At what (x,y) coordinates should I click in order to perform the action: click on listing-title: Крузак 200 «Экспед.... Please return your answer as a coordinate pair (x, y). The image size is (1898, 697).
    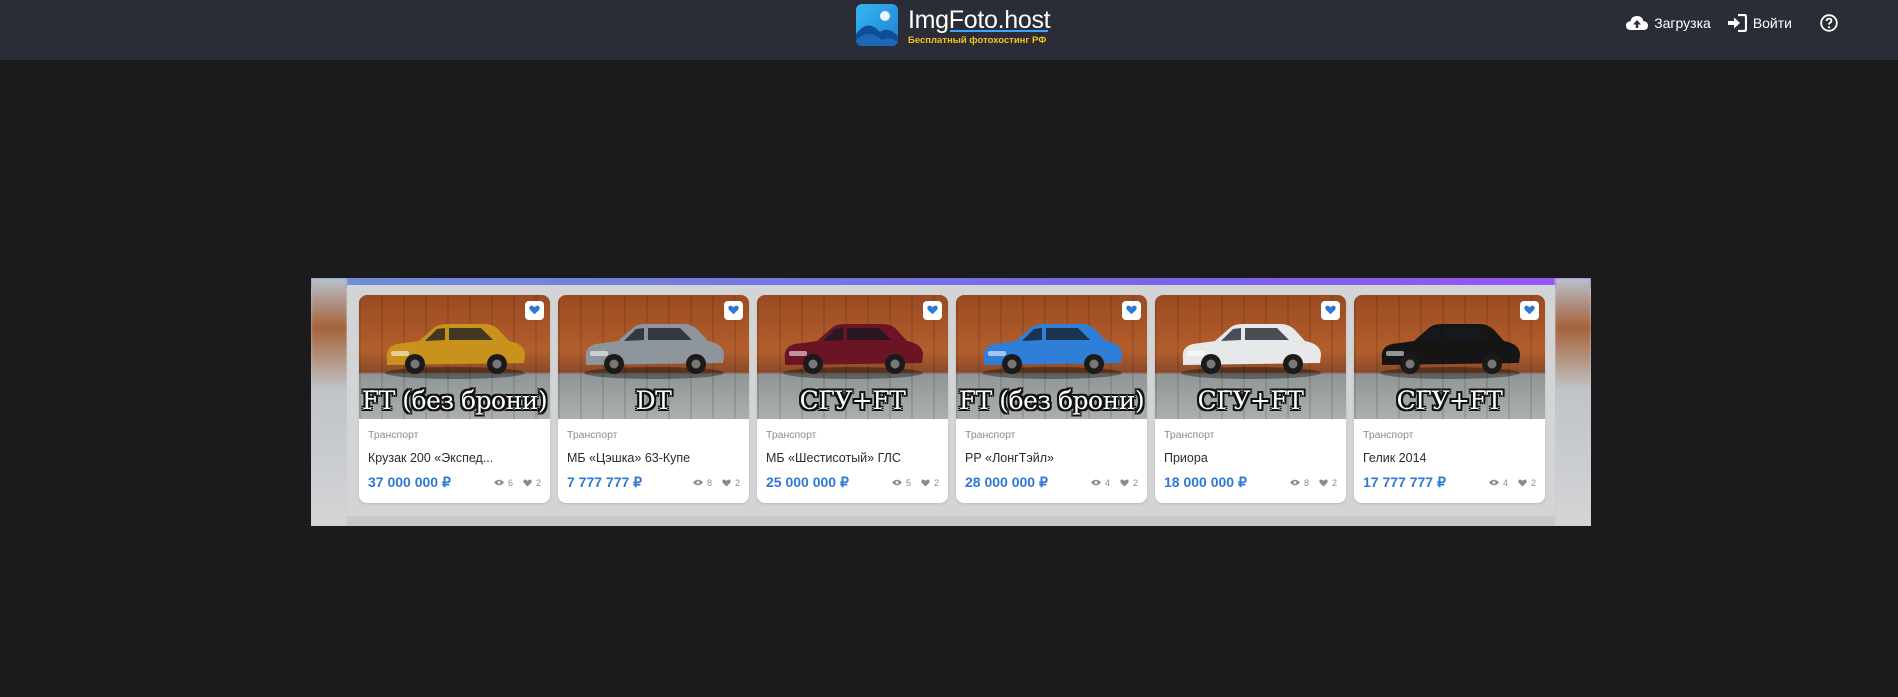
    Looking at the image, I should click on (454, 458).